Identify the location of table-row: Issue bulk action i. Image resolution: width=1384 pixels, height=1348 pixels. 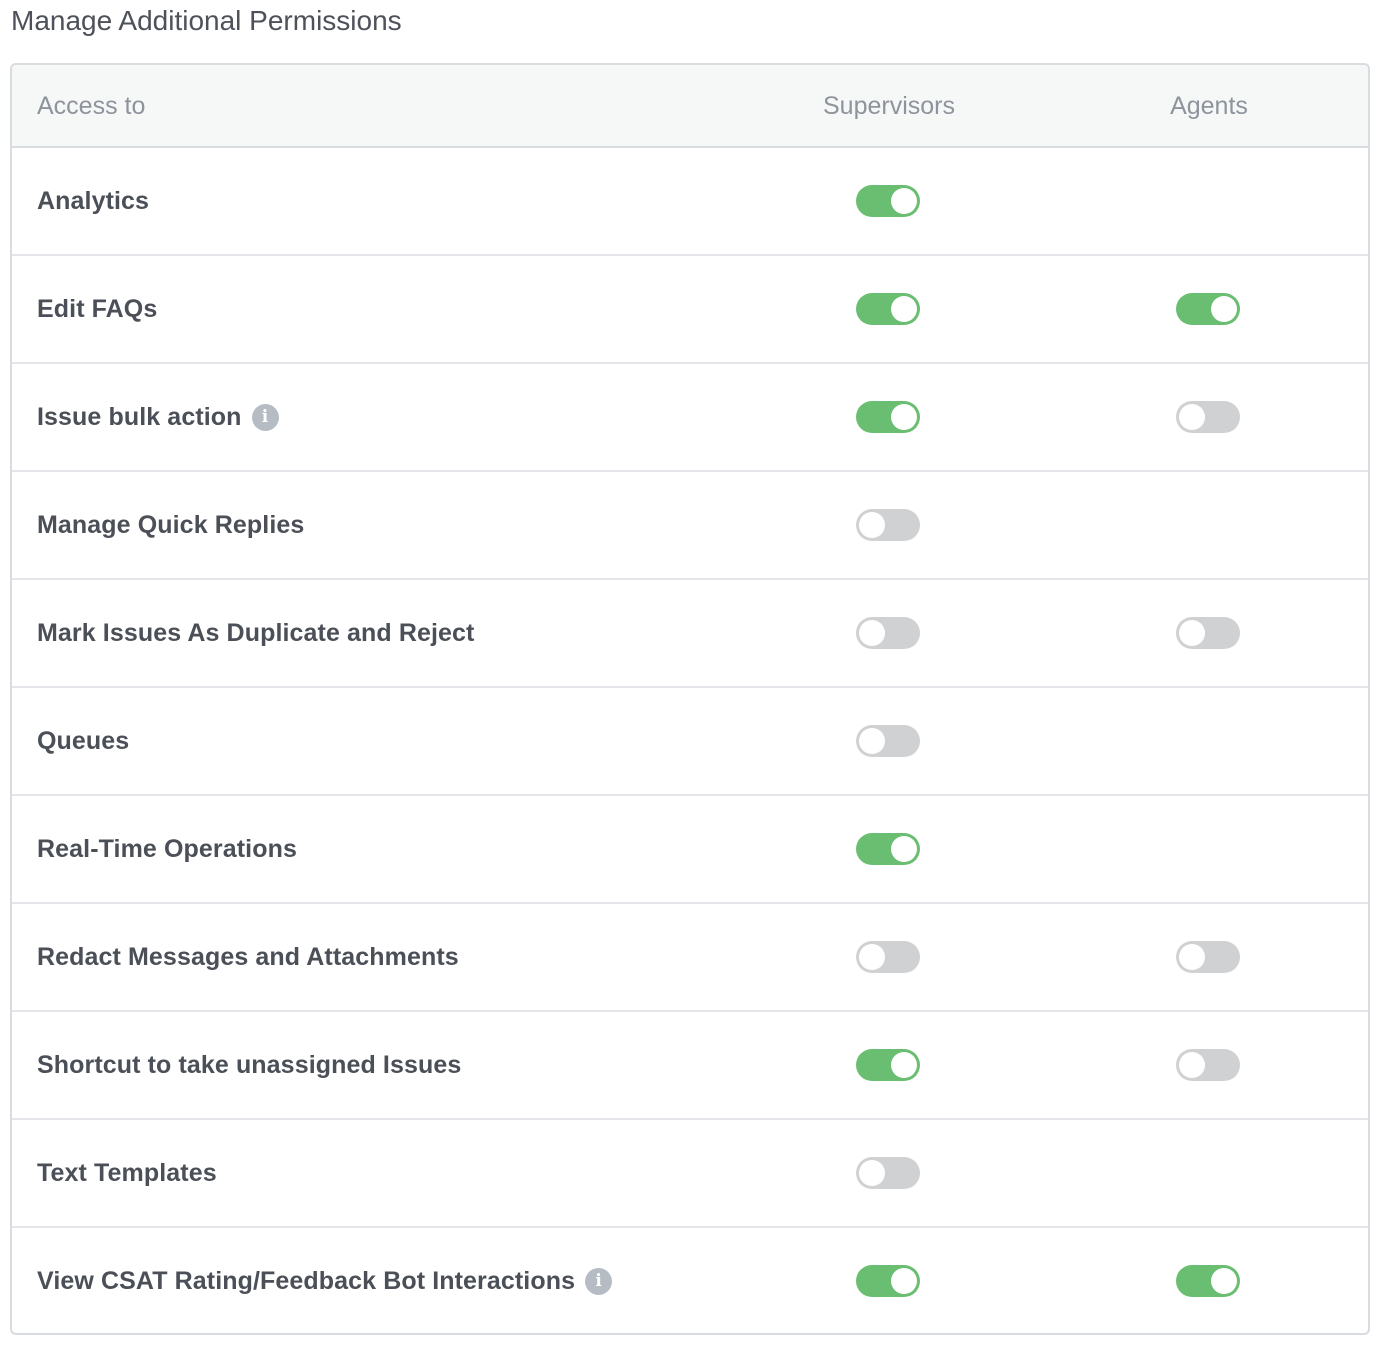
(690, 418).